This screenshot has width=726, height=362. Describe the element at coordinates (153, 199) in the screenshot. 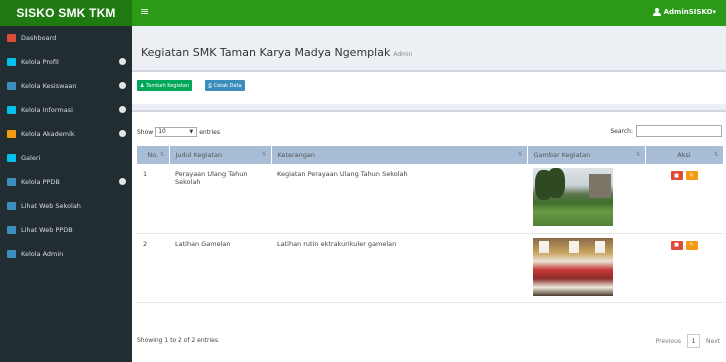

I see `cell-no: 1` at that location.